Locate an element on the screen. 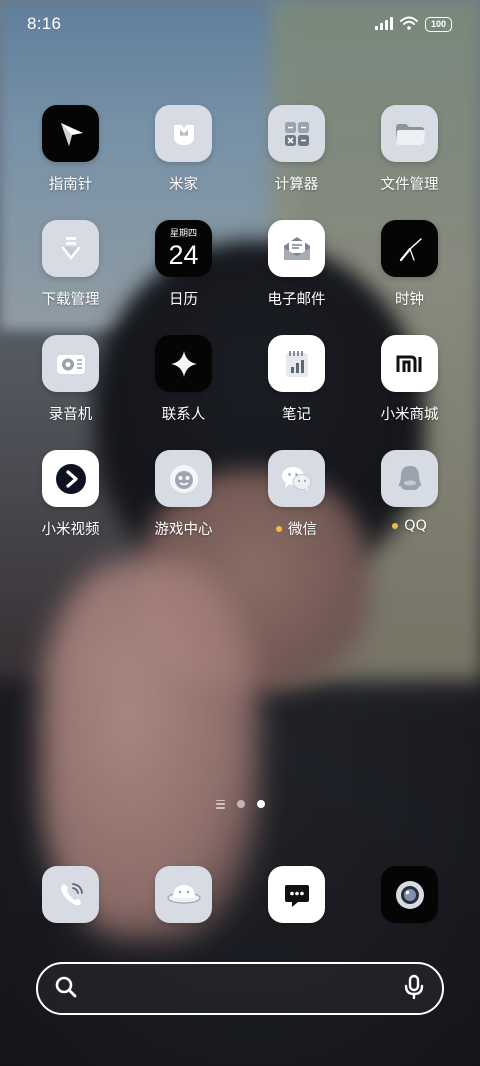 The width and height of the screenshot is (480, 1066). camera-icon is located at coordinates (409, 894).